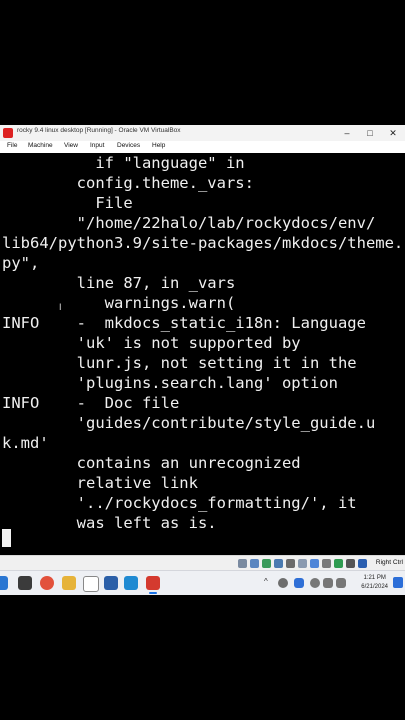 Image resolution: width=405 pixels, height=720 pixels. I want to click on start-icon, so click(4, 583).